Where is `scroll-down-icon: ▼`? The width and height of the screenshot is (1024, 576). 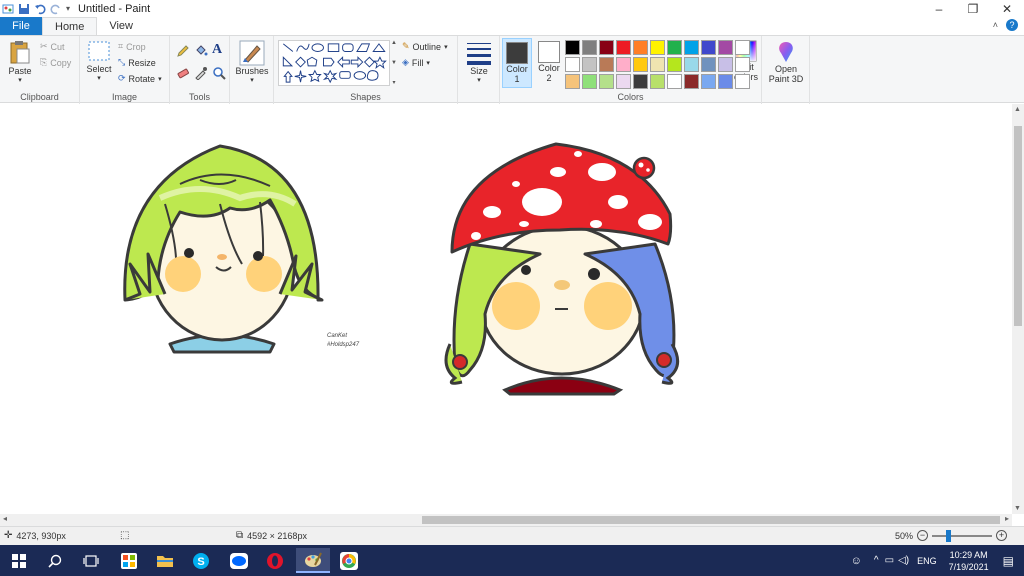
scroll-down-icon: ▼ is located at coordinates (1017, 508).